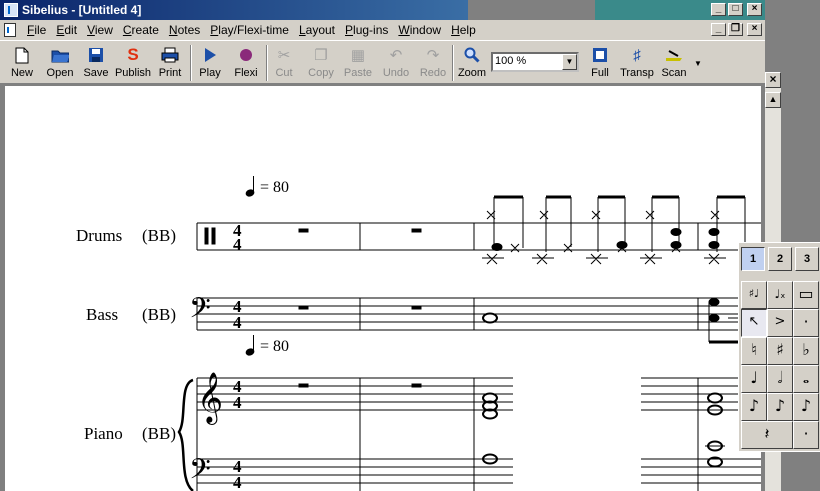 Image resolution: width=820 pixels, height=491 pixels. What do you see at coordinates (806, 295) in the screenshot?
I see `keypad-key-tuplet-bracket: ▭` at bounding box center [806, 295].